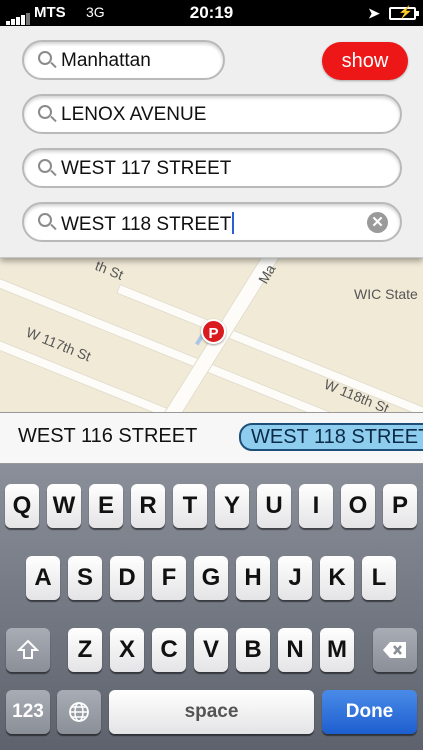 The height and width of the screenshot is (750, 423). I want to click on avenue-field: LENOX AVENUE, so click(212, 114).